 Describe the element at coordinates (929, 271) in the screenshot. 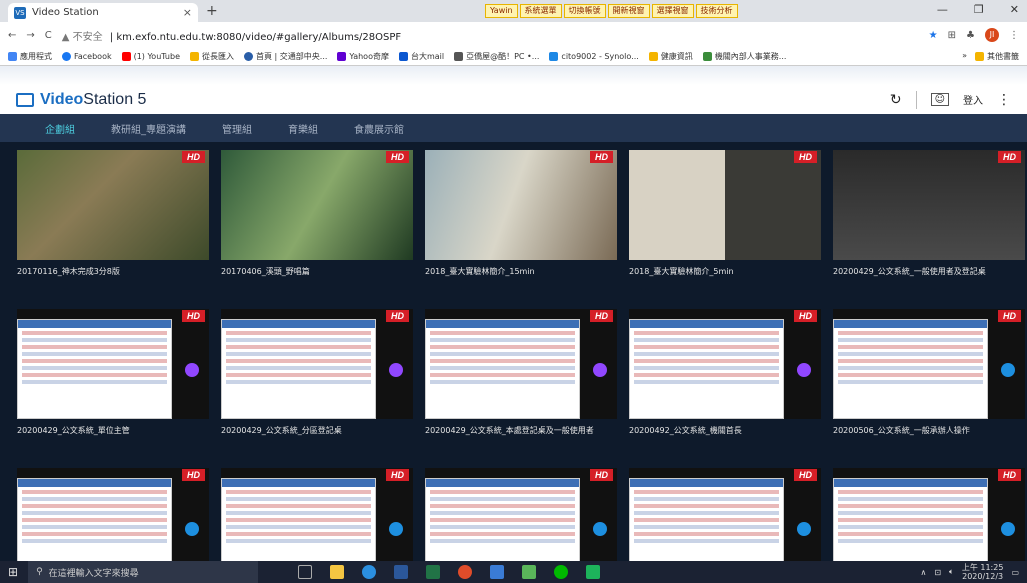

I see `video-title: 20200429_公文系統_一般使用者及登記桌` at that location.